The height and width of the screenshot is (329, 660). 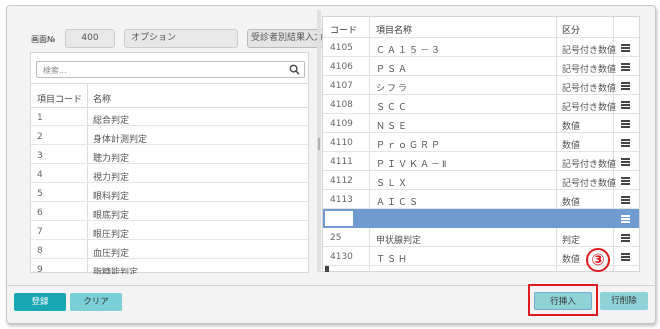 I want to click on row-name: ＴＳＨ, so click(x=393, y=260).